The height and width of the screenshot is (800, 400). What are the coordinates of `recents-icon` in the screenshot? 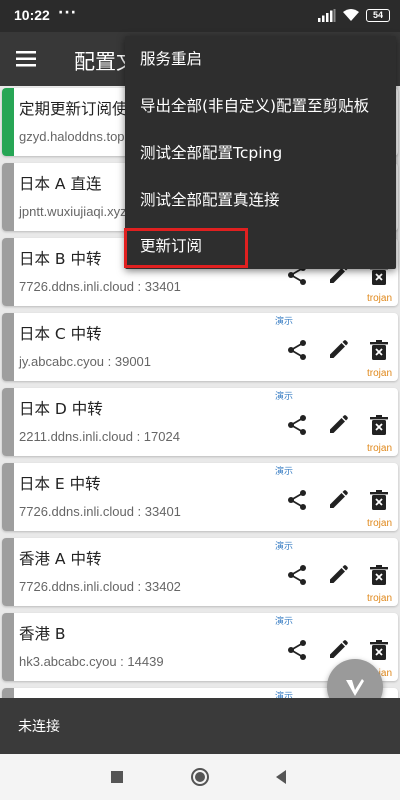 It's located at (117, 777).